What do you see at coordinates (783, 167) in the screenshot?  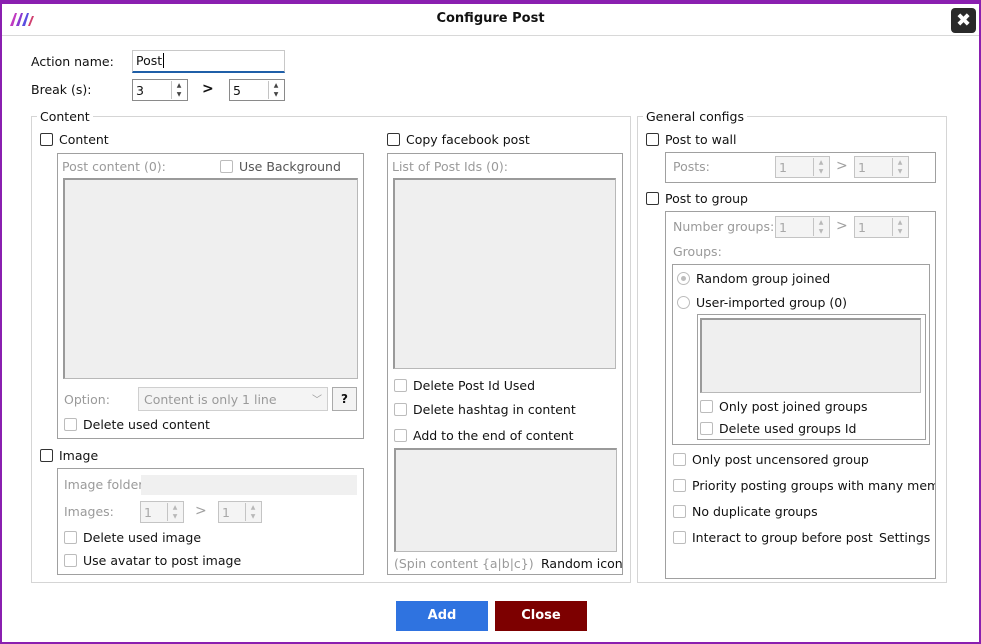 I see `posts-min-value: 1` at bounding box center [783, 167].